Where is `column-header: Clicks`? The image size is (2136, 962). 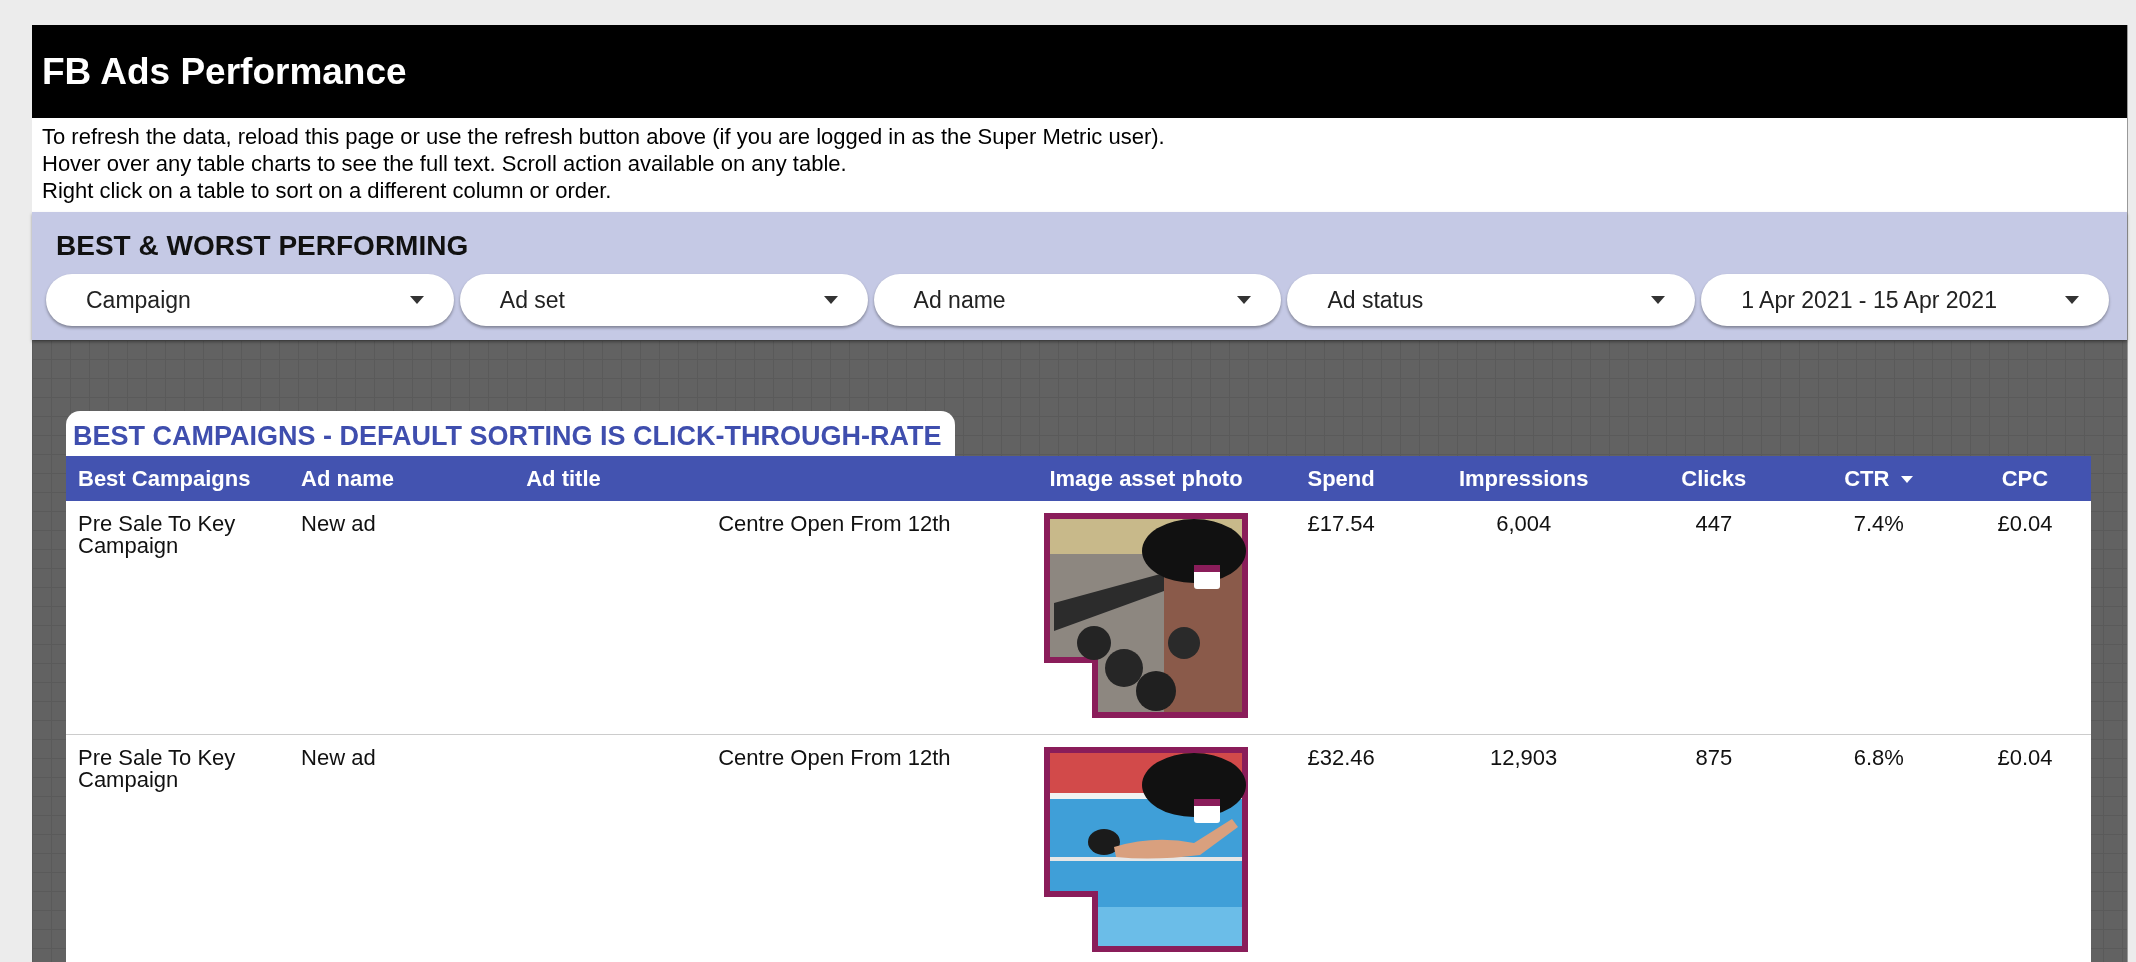 column-header: Clicks is located at coordinates (1713, 478).